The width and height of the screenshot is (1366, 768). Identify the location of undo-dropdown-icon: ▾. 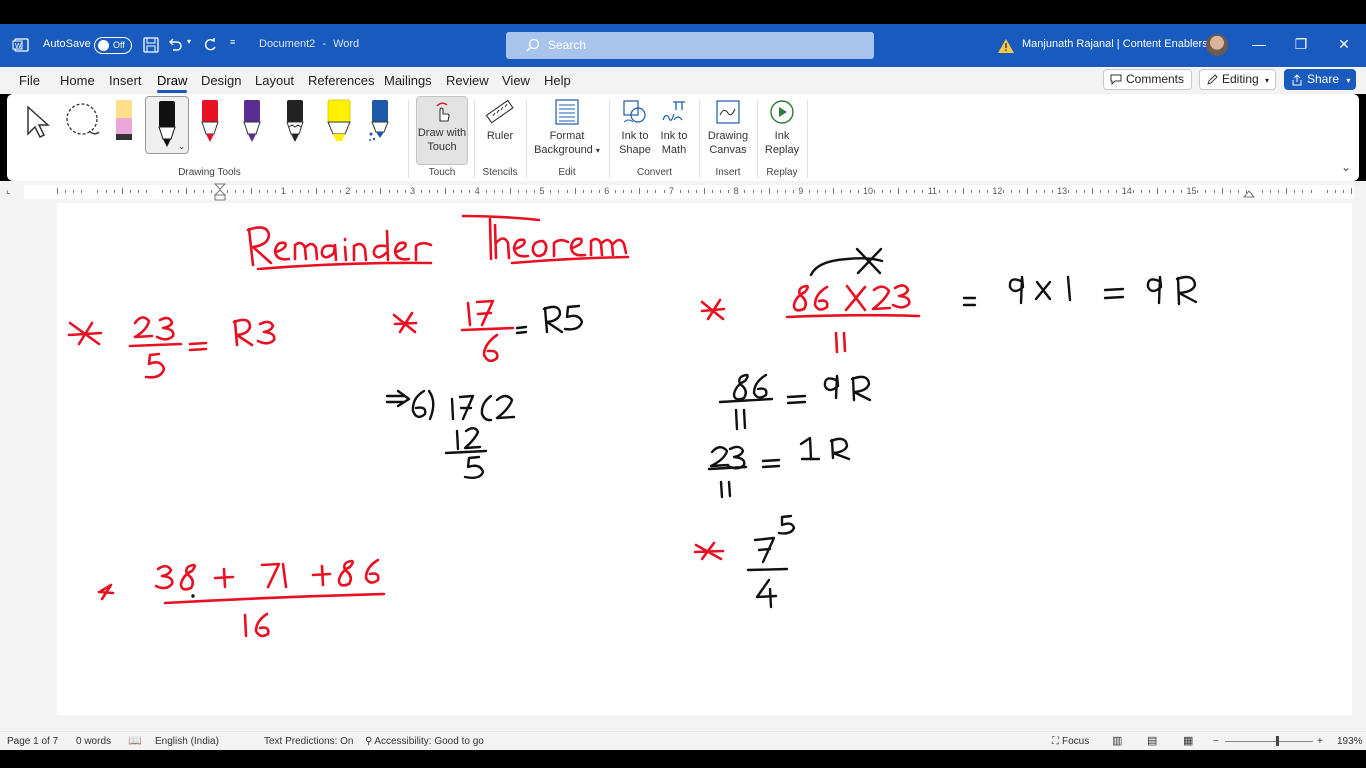
(189, 41).